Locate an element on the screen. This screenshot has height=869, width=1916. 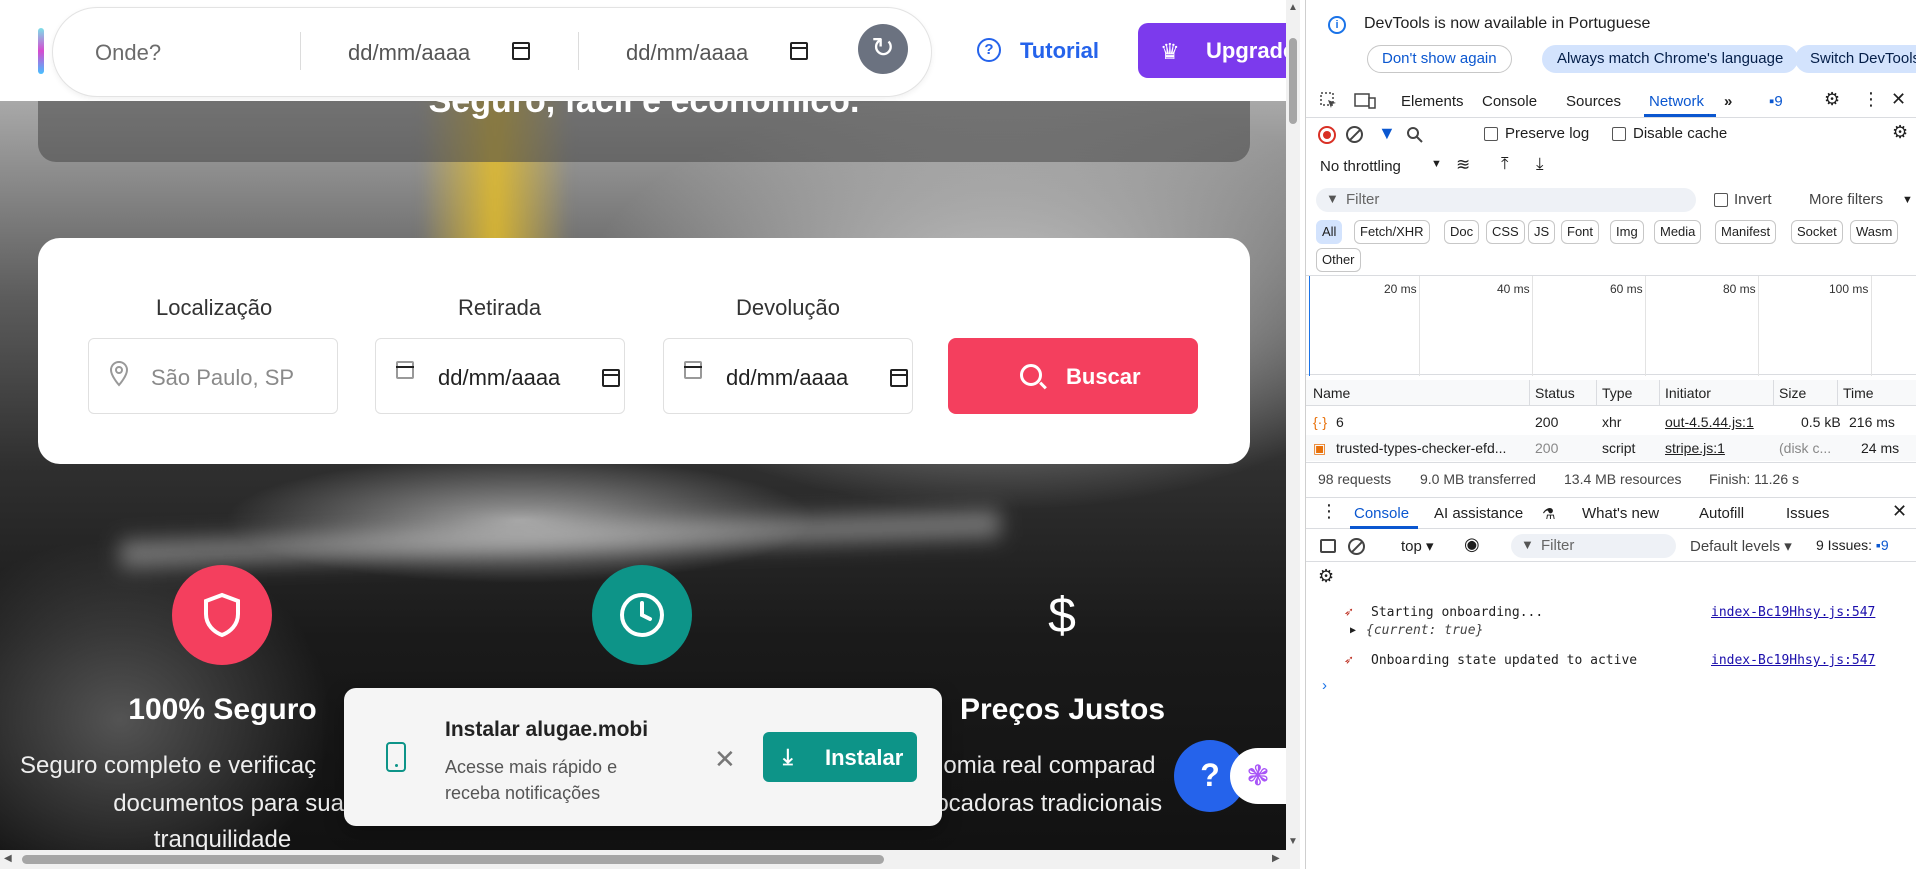
drawer-tab-whats-new: What's new is located at coordinates (1620, 513).